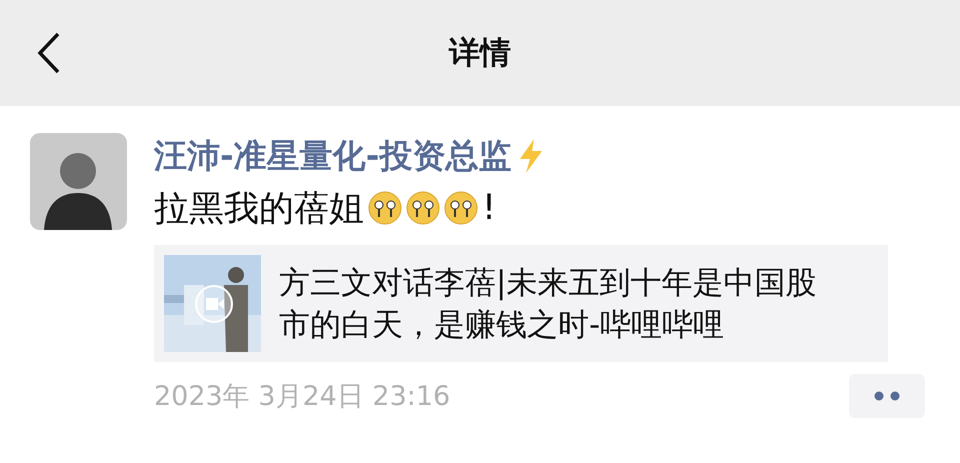 Image resolution: width=960 pixels, height=463 pixels. I want to click on video-icon, so click(214, 304).